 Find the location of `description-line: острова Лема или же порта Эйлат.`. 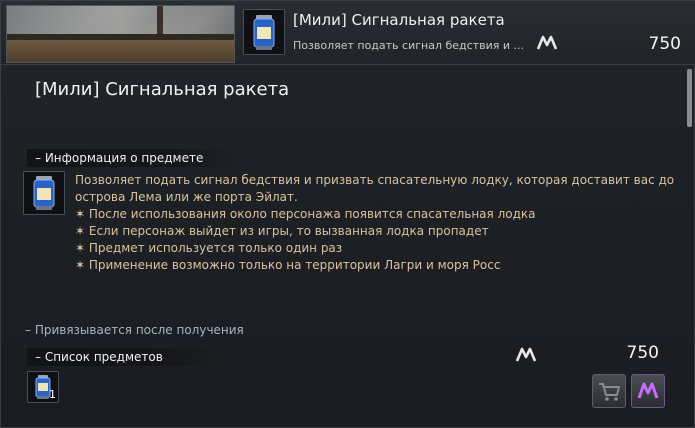

description-line: острова Лема или же порта Эйлат. is located at coordinates (186, 197).